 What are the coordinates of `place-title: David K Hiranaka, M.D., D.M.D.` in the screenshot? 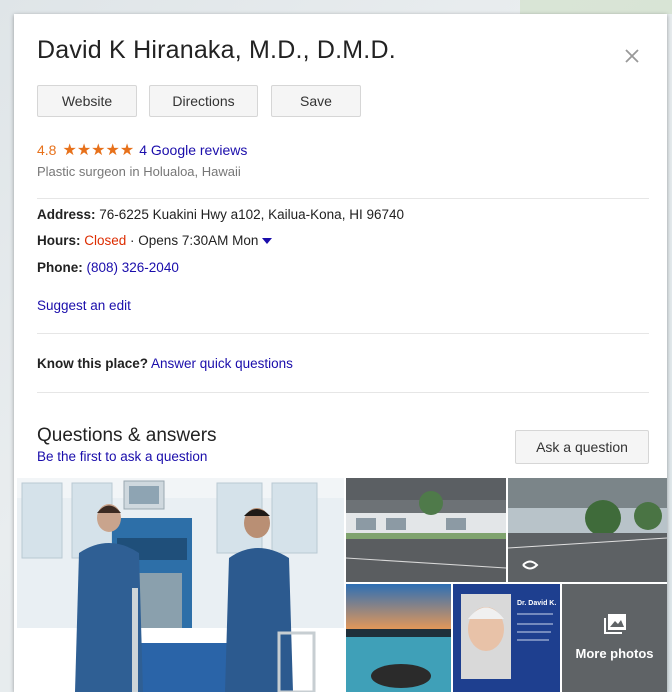 It's located at (216, 50).